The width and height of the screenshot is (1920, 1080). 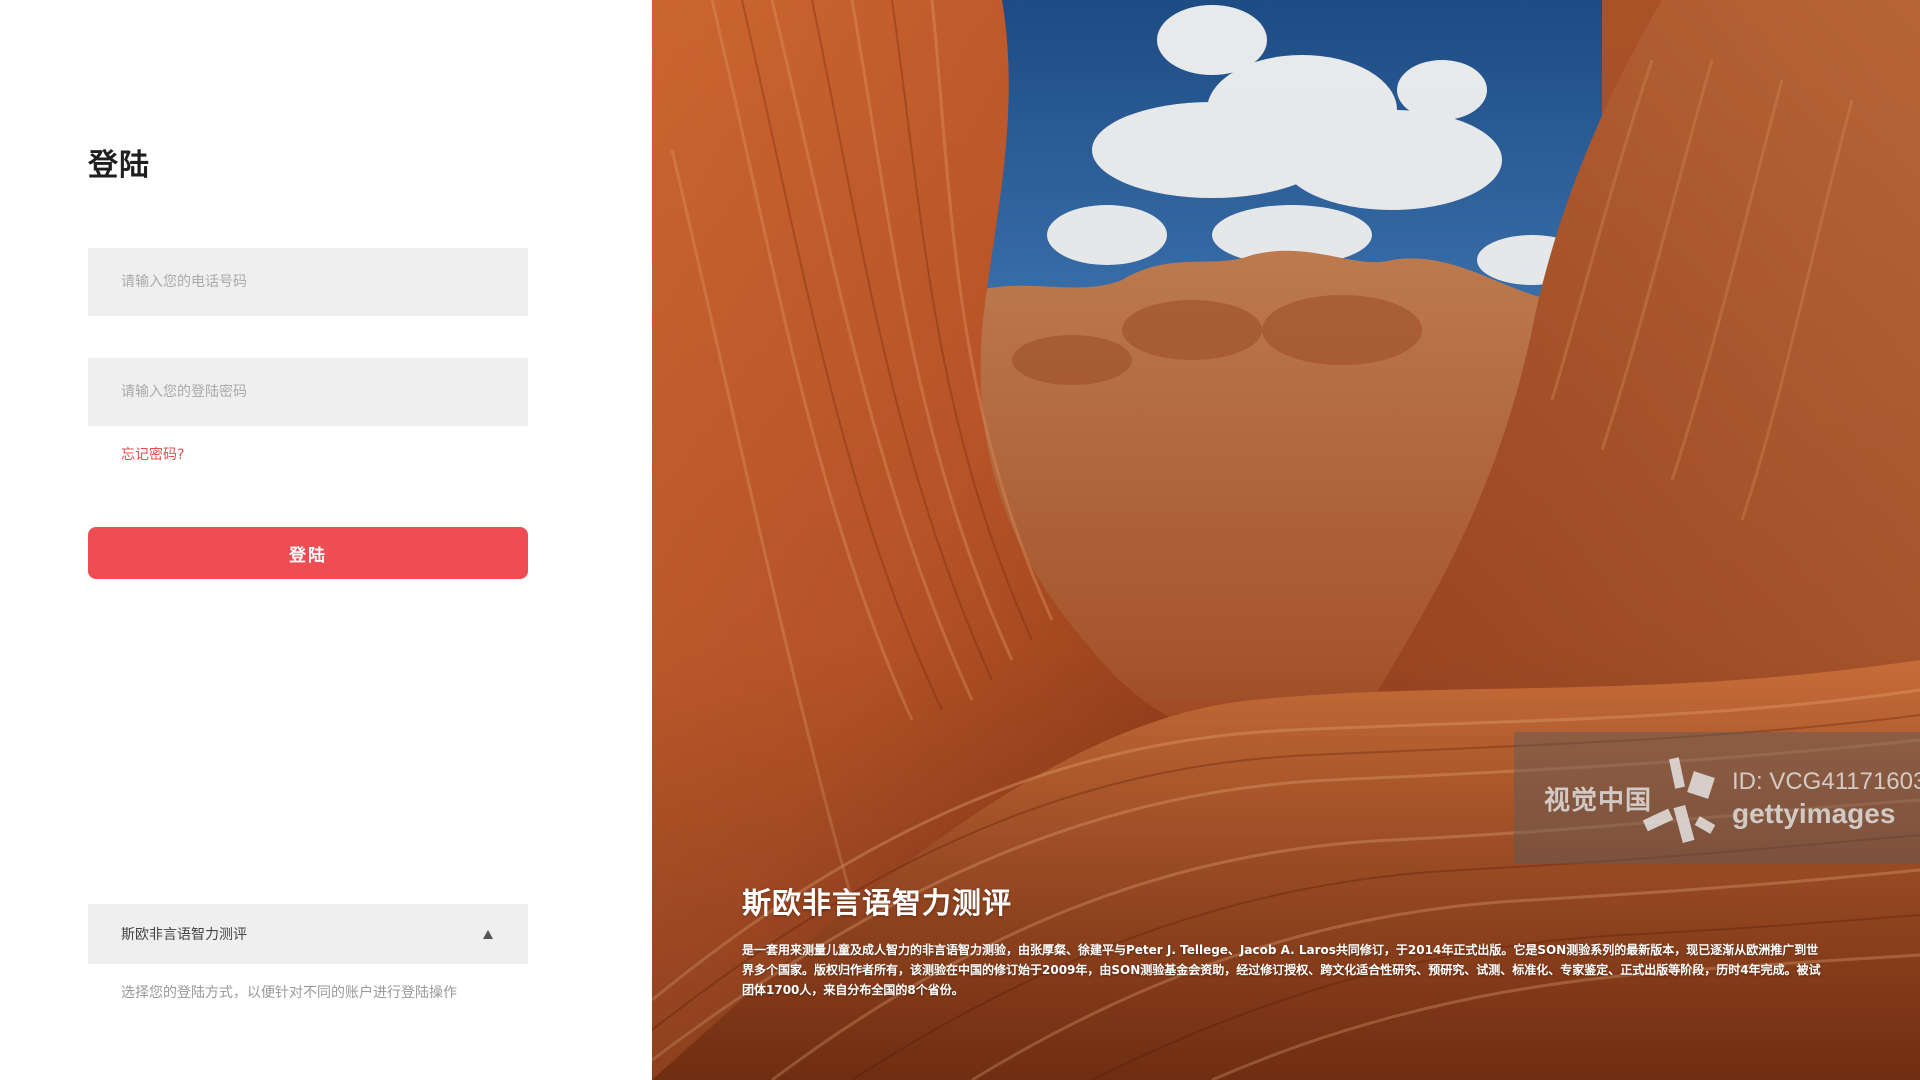 What do you see at coordinates (1826, 781) in the screenshot?
I see `watermark-id: ID: VCG41171603` at bounding box center [1826, 781].